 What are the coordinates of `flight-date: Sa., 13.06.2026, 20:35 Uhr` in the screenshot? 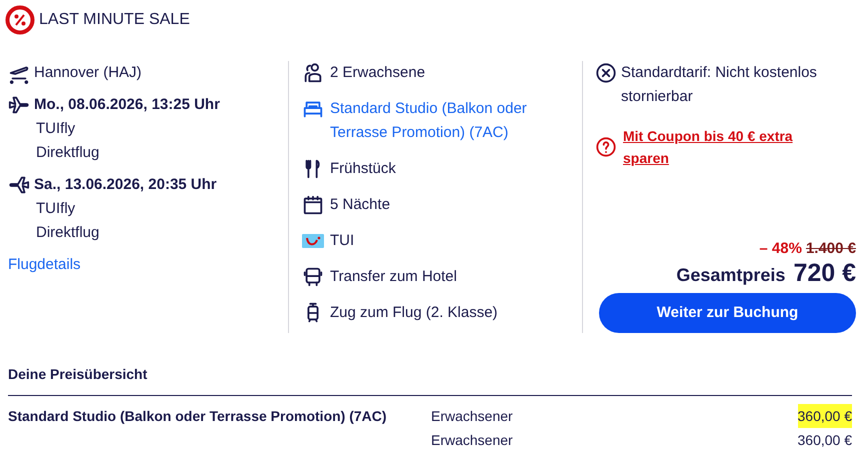 It's located at (125, 185).